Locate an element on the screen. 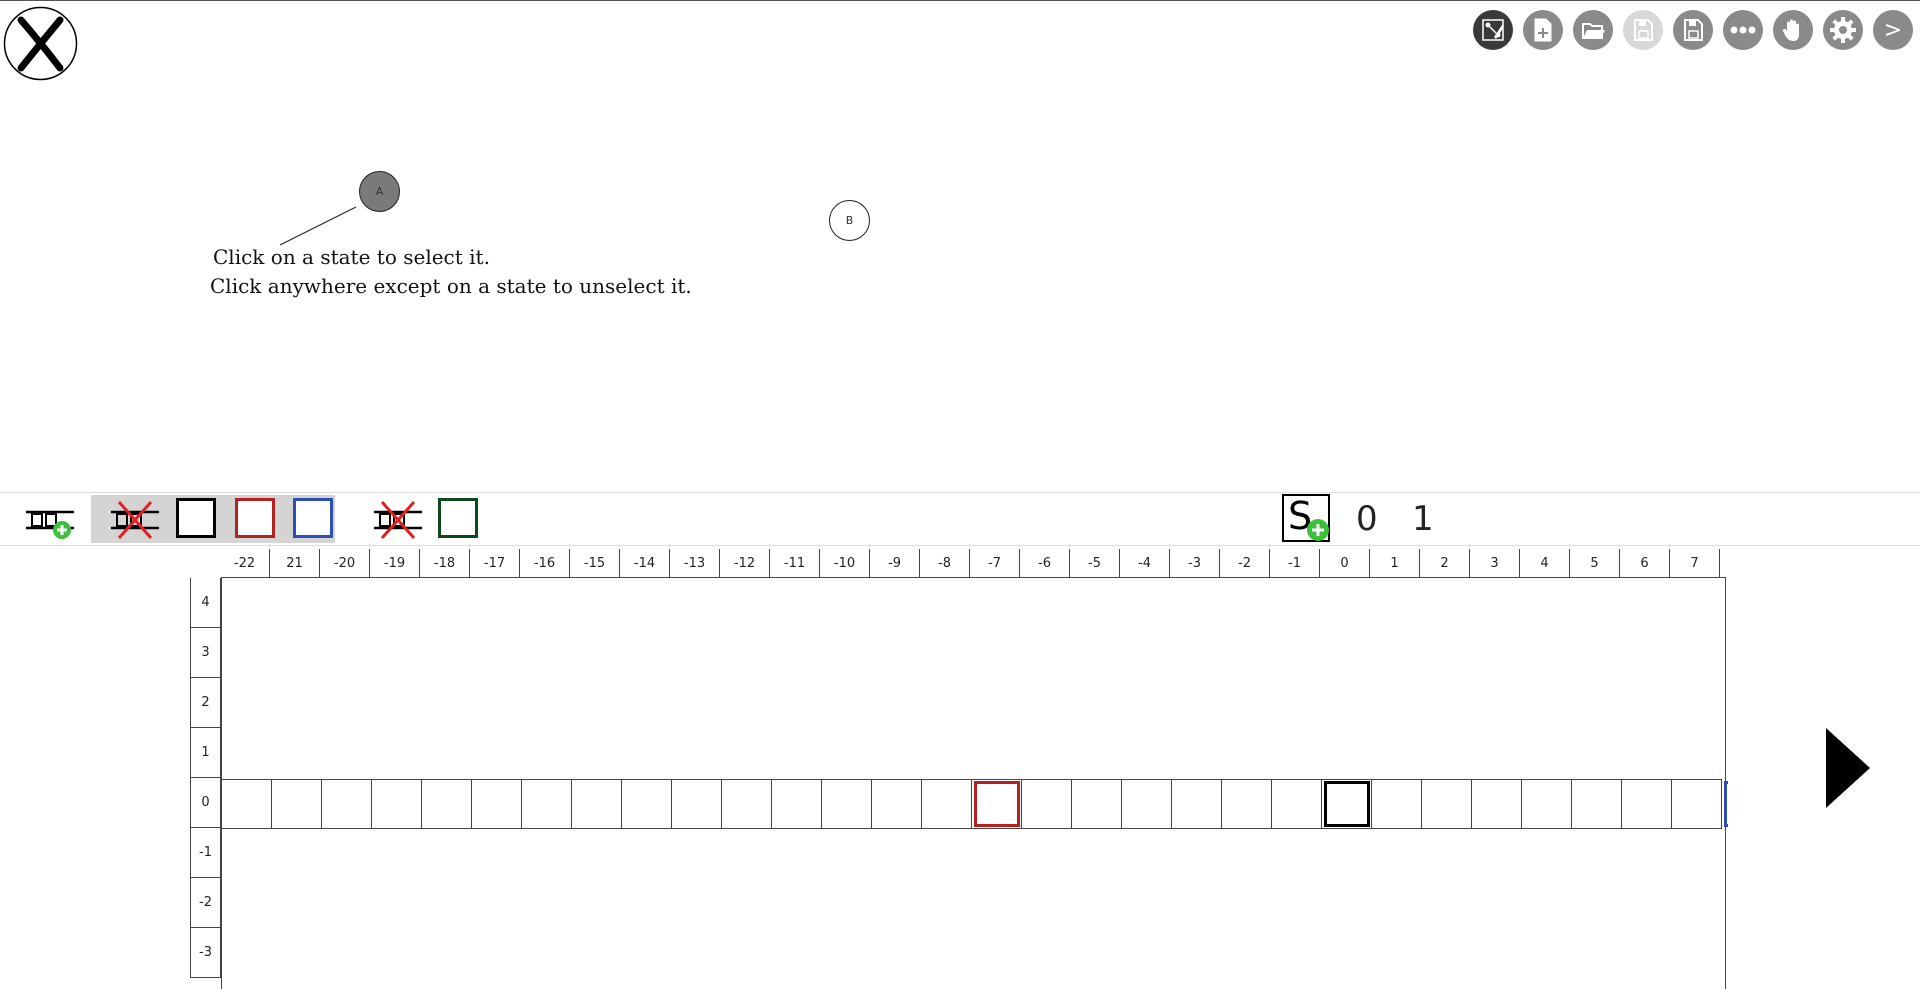  column-label: -17 is located at coordinates (495, 563).